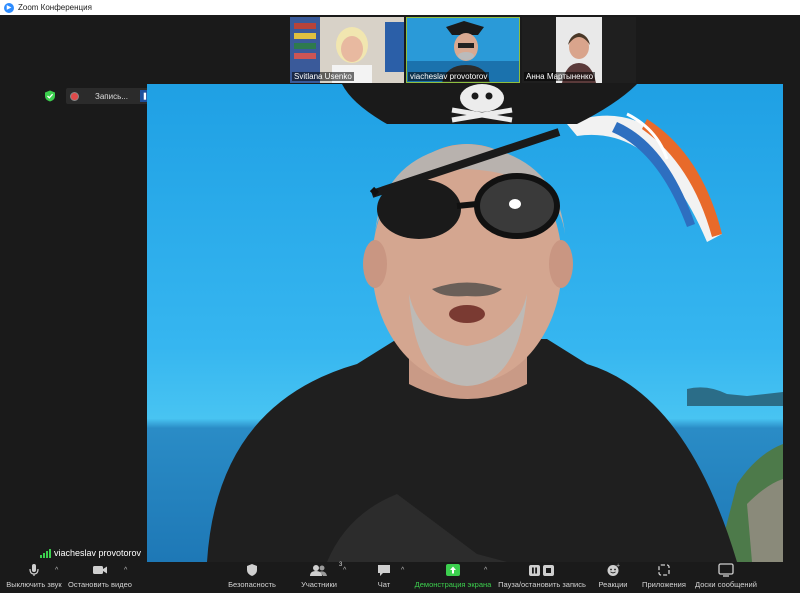  I want to click on apps-label: Приложения, so click(664, 584).